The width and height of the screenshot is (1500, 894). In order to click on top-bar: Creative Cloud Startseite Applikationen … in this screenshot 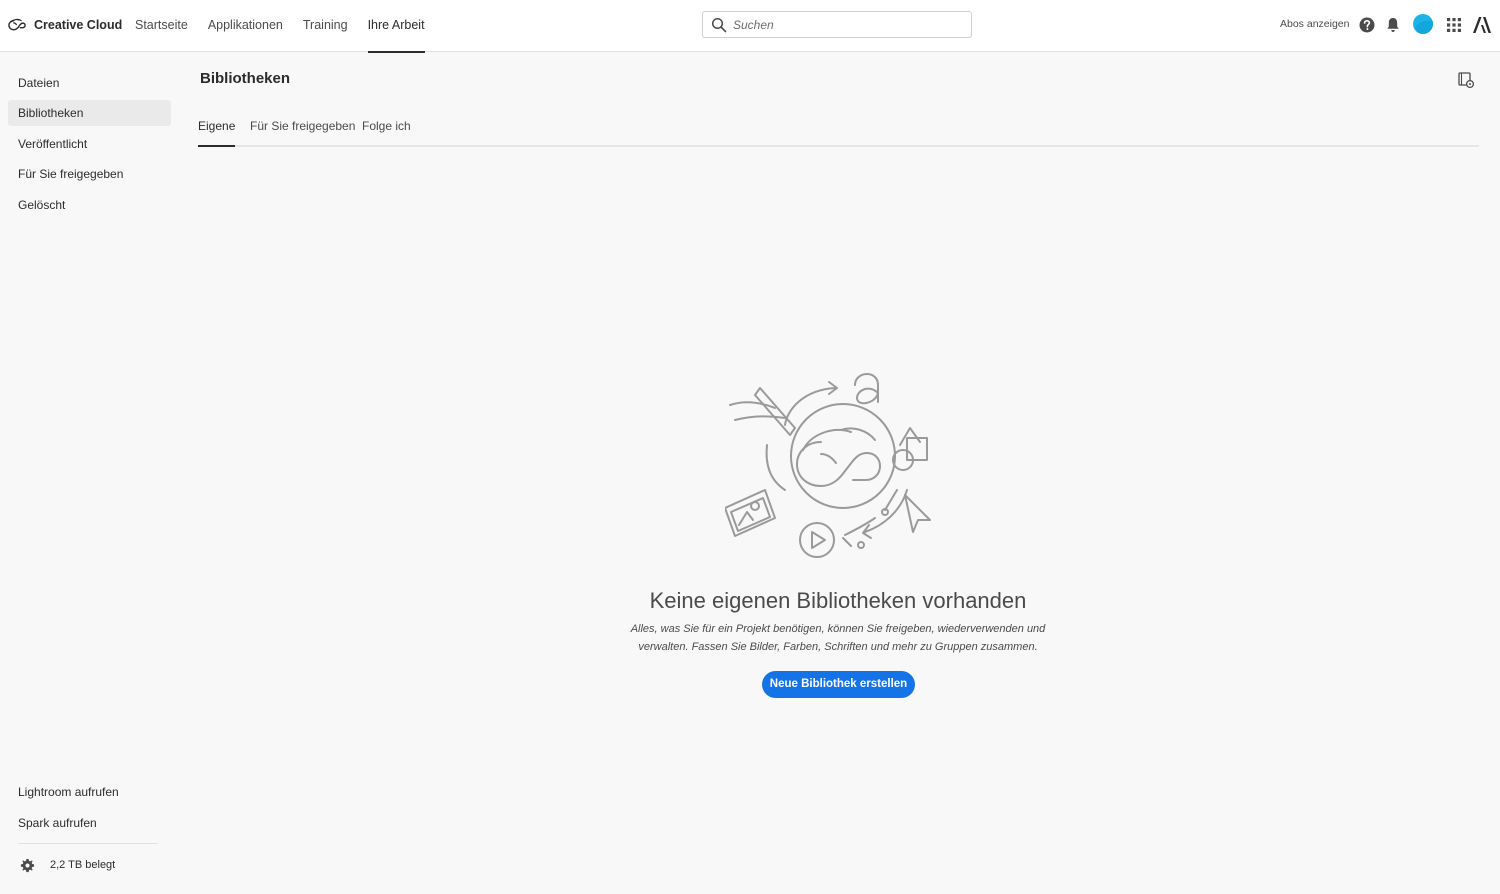, I will do `click(750, 26)`.